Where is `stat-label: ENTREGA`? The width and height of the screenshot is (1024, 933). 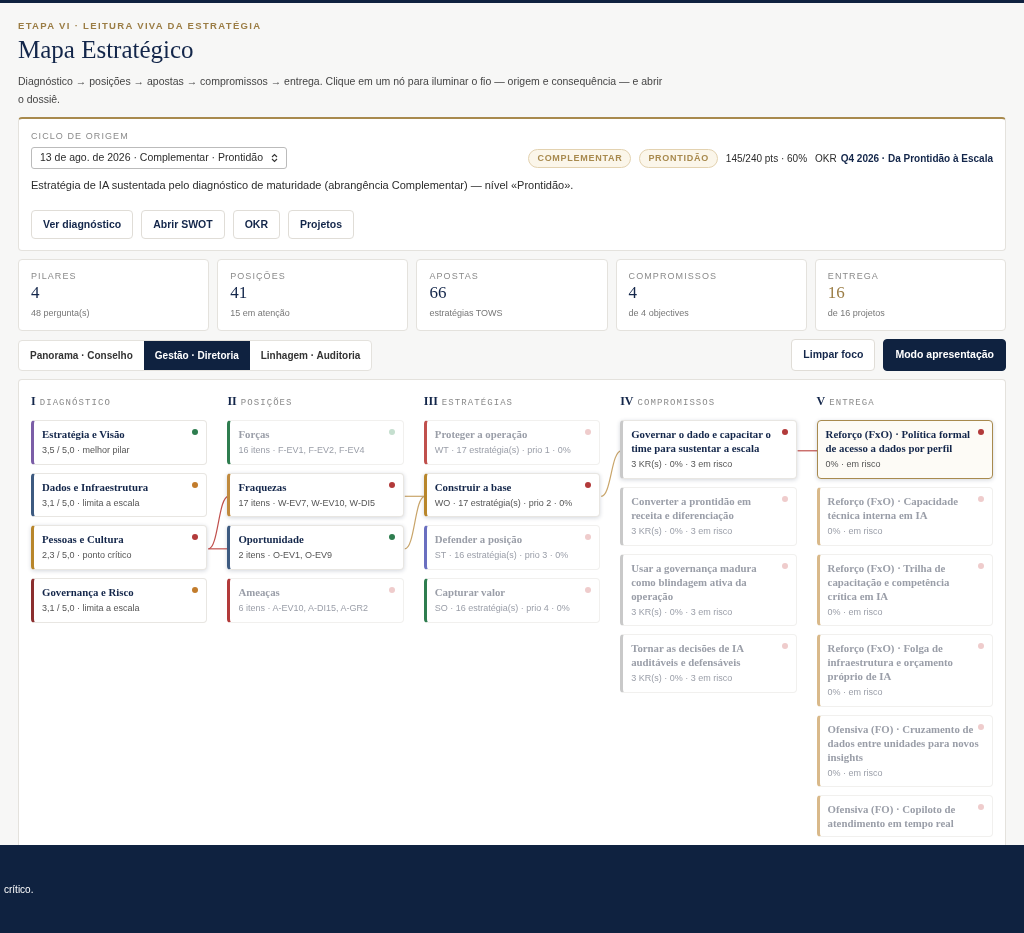
stat-label: ENTREGA is located at coordinates (853, 277).